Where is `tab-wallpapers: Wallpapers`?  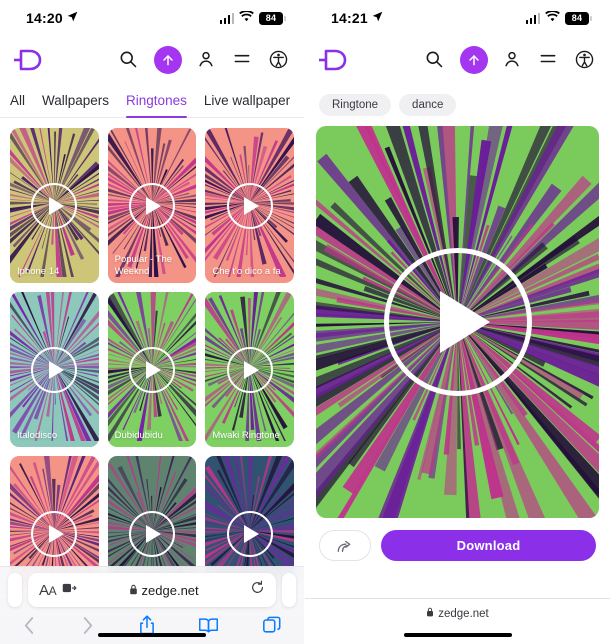 tab-wallpapers: Wallpapers is located at coordinates (75, 101).